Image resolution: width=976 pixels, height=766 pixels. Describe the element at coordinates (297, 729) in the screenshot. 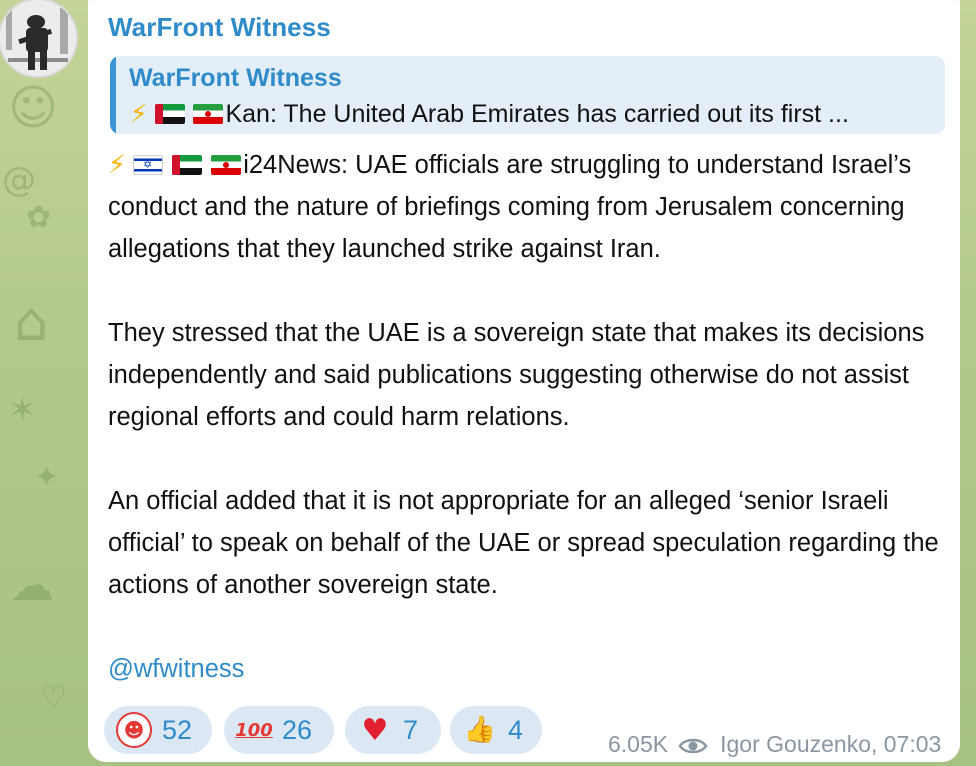

I see `reaction-count: 26` at that location.